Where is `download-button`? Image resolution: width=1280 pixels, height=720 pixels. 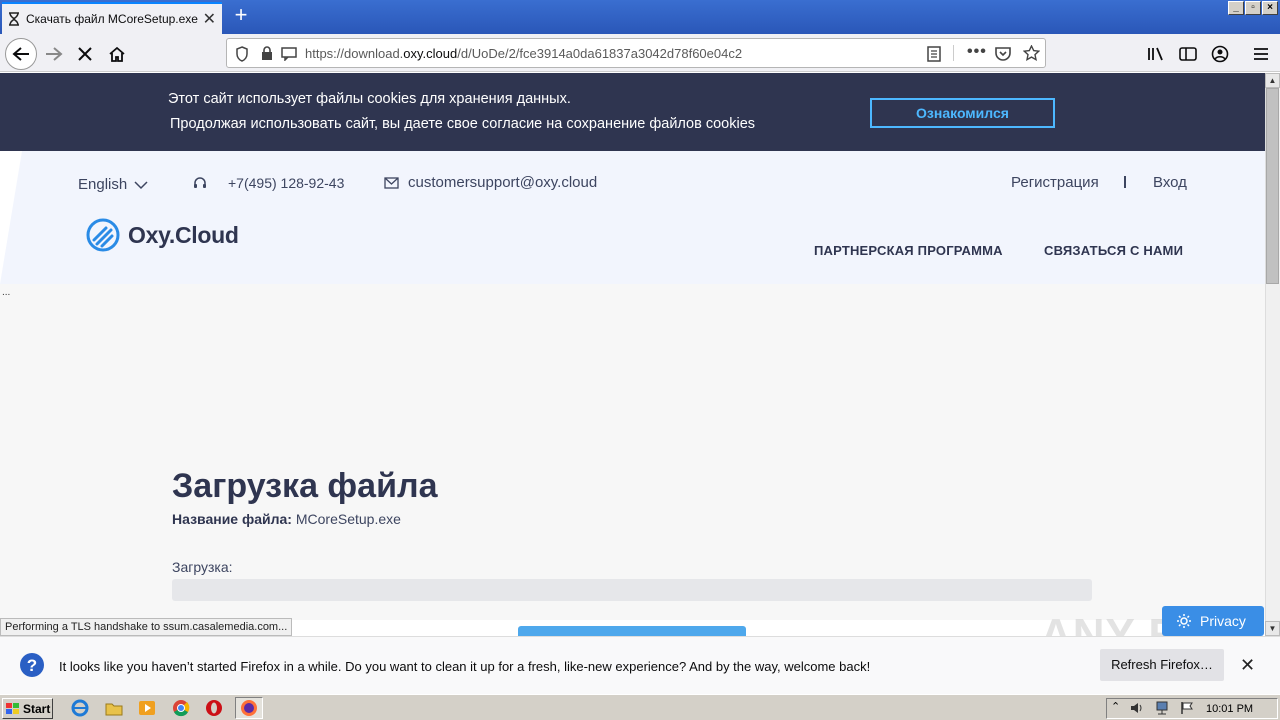 download-button is located at coordinates (632, 631).